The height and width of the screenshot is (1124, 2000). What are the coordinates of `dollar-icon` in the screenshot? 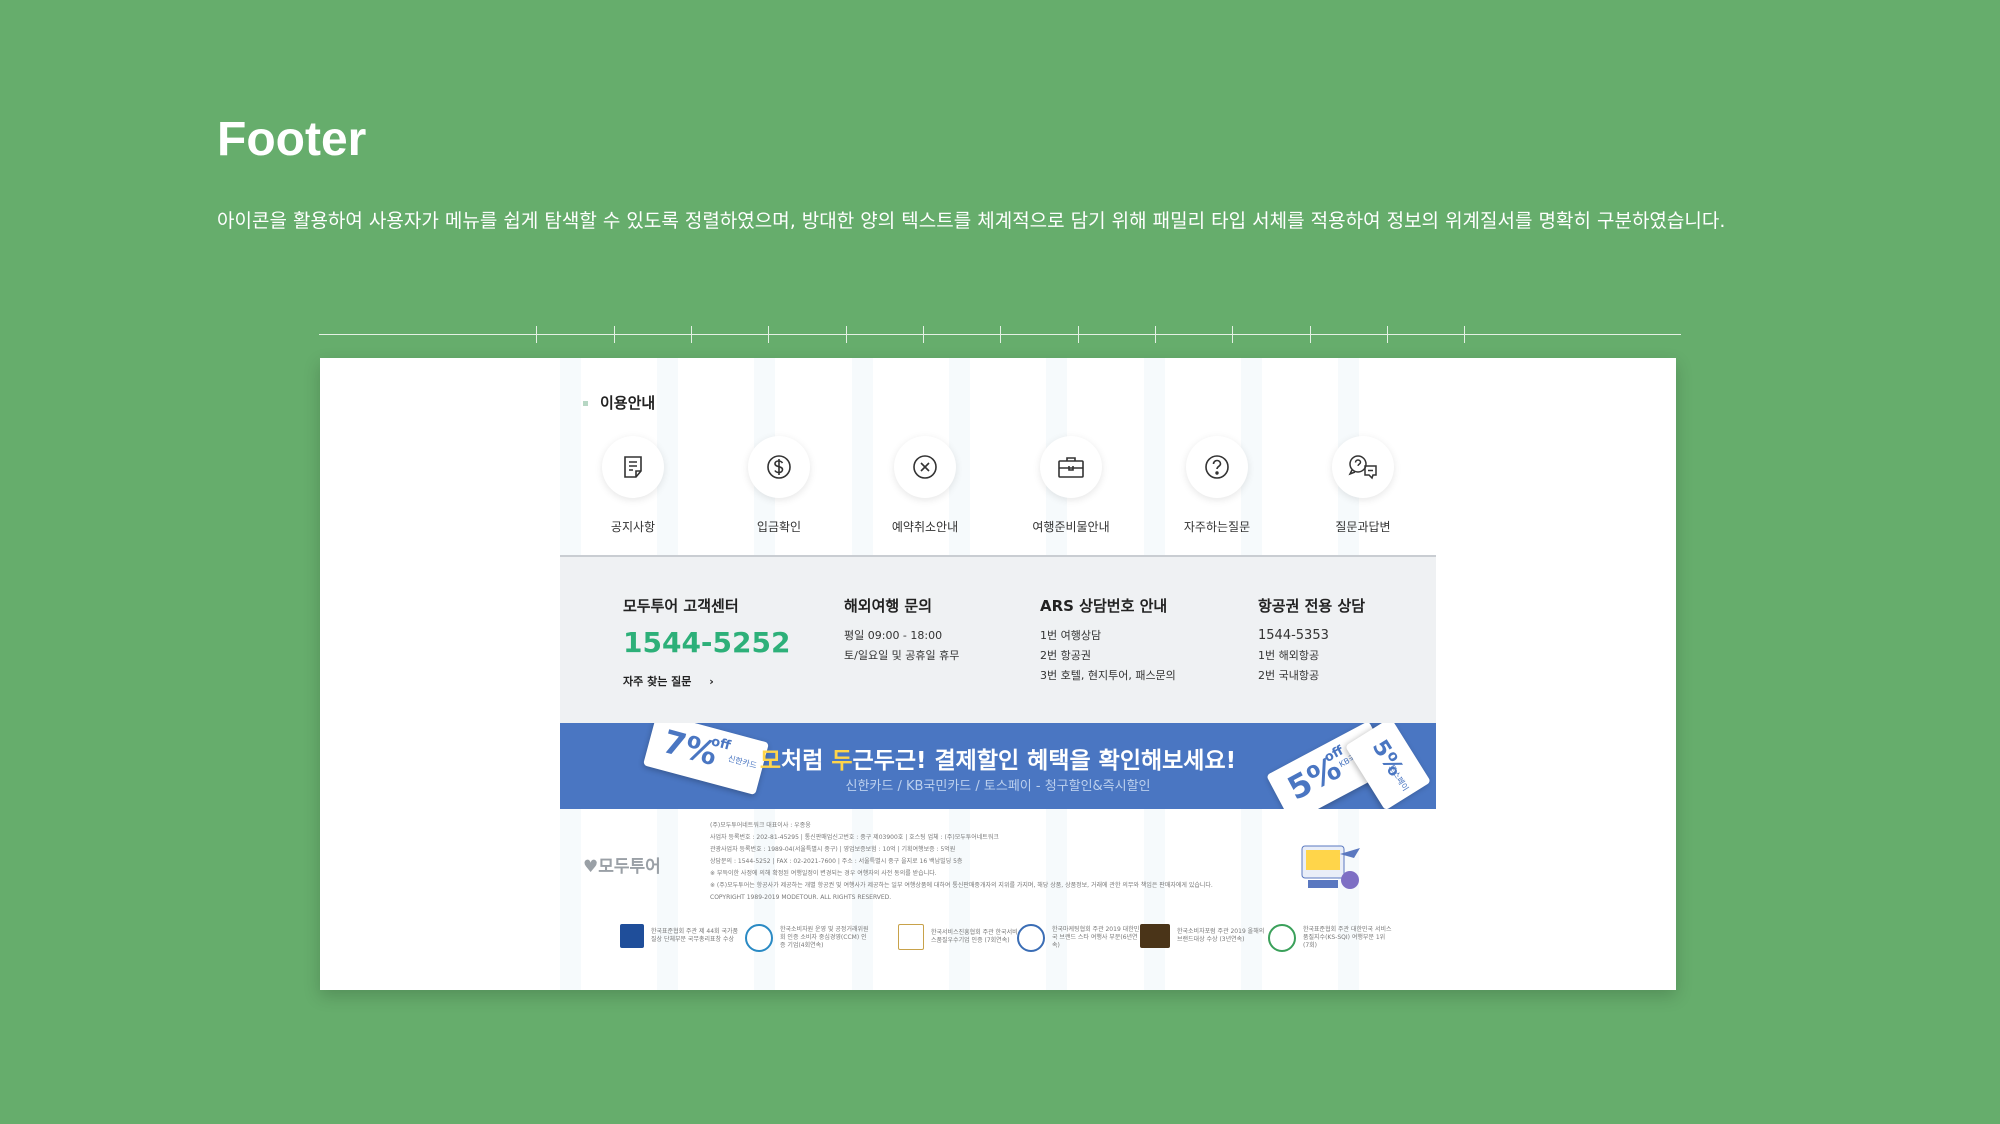 It's located at (779, 467).